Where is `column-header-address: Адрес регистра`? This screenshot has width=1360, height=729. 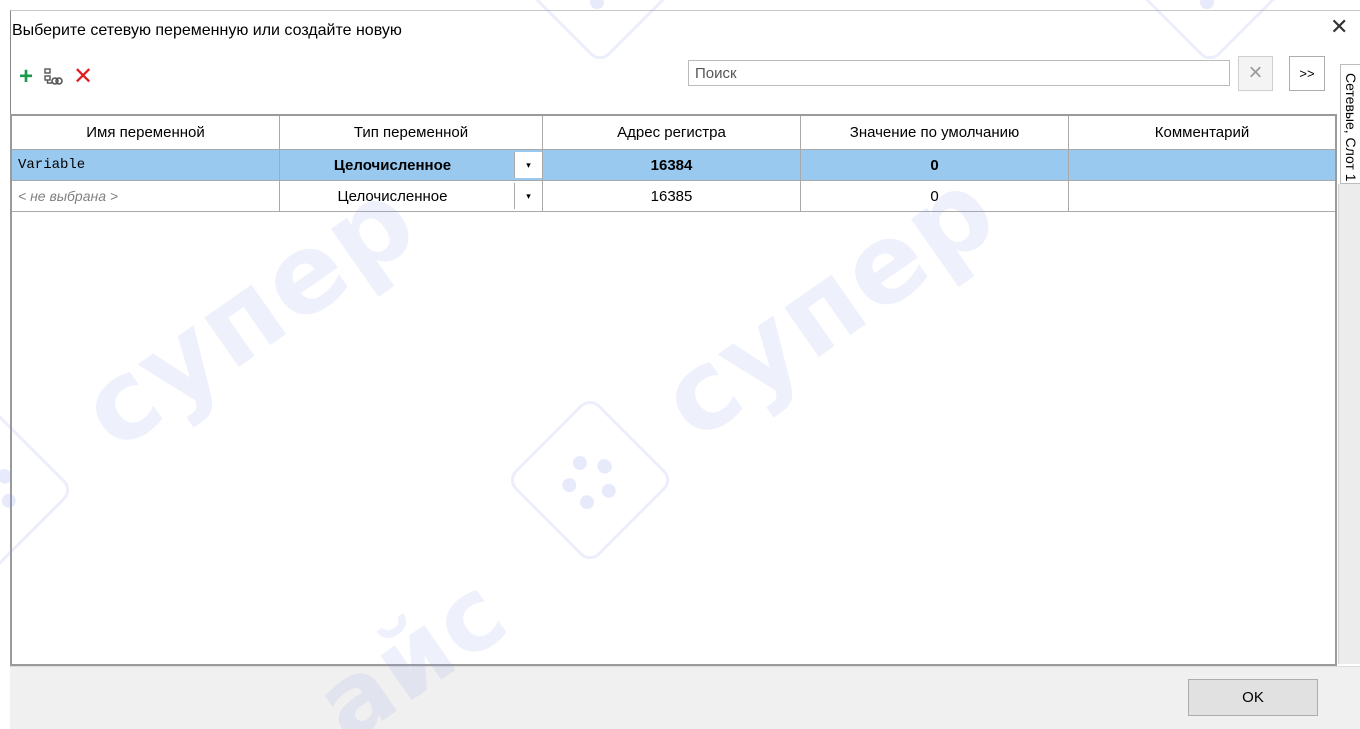 column-header-address: Адрес регистра is located at coordinates (672, 132).